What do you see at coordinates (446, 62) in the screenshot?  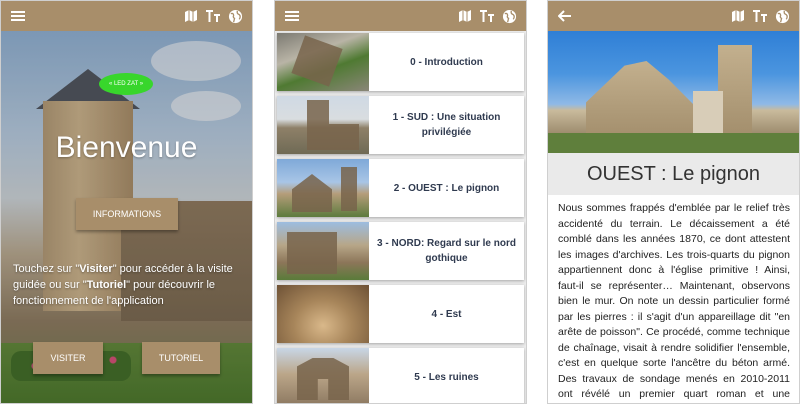 I see `chapter-label: 0 - Introduction` at bounding box center [446, 62].